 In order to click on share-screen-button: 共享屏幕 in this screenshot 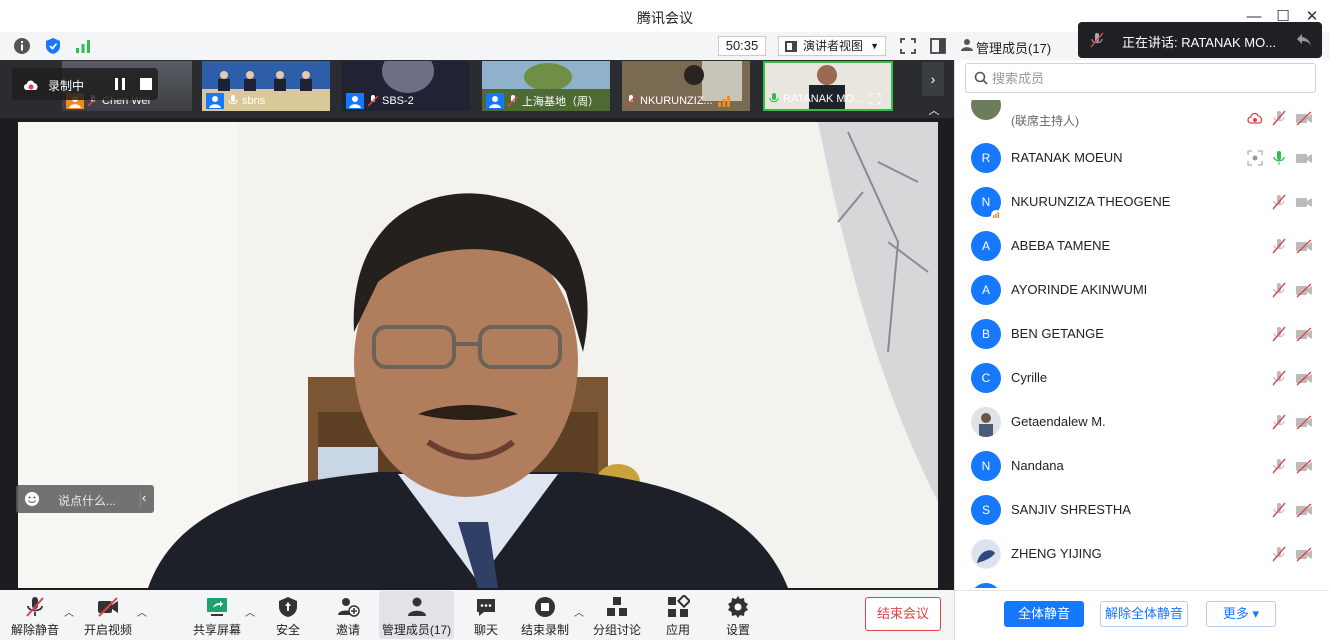, I will do `click(217, 615)`.